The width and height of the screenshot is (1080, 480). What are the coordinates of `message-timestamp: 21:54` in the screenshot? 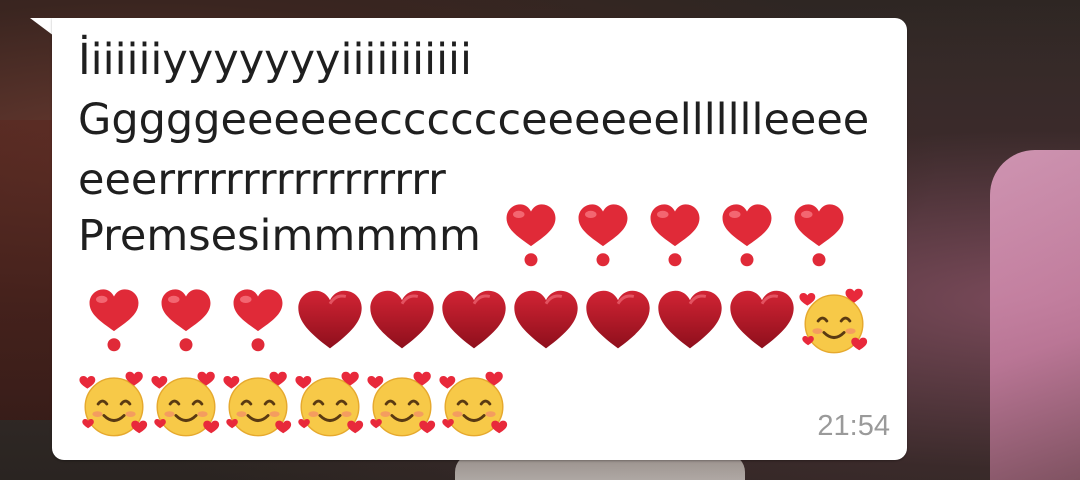 It's located at (853, 426).